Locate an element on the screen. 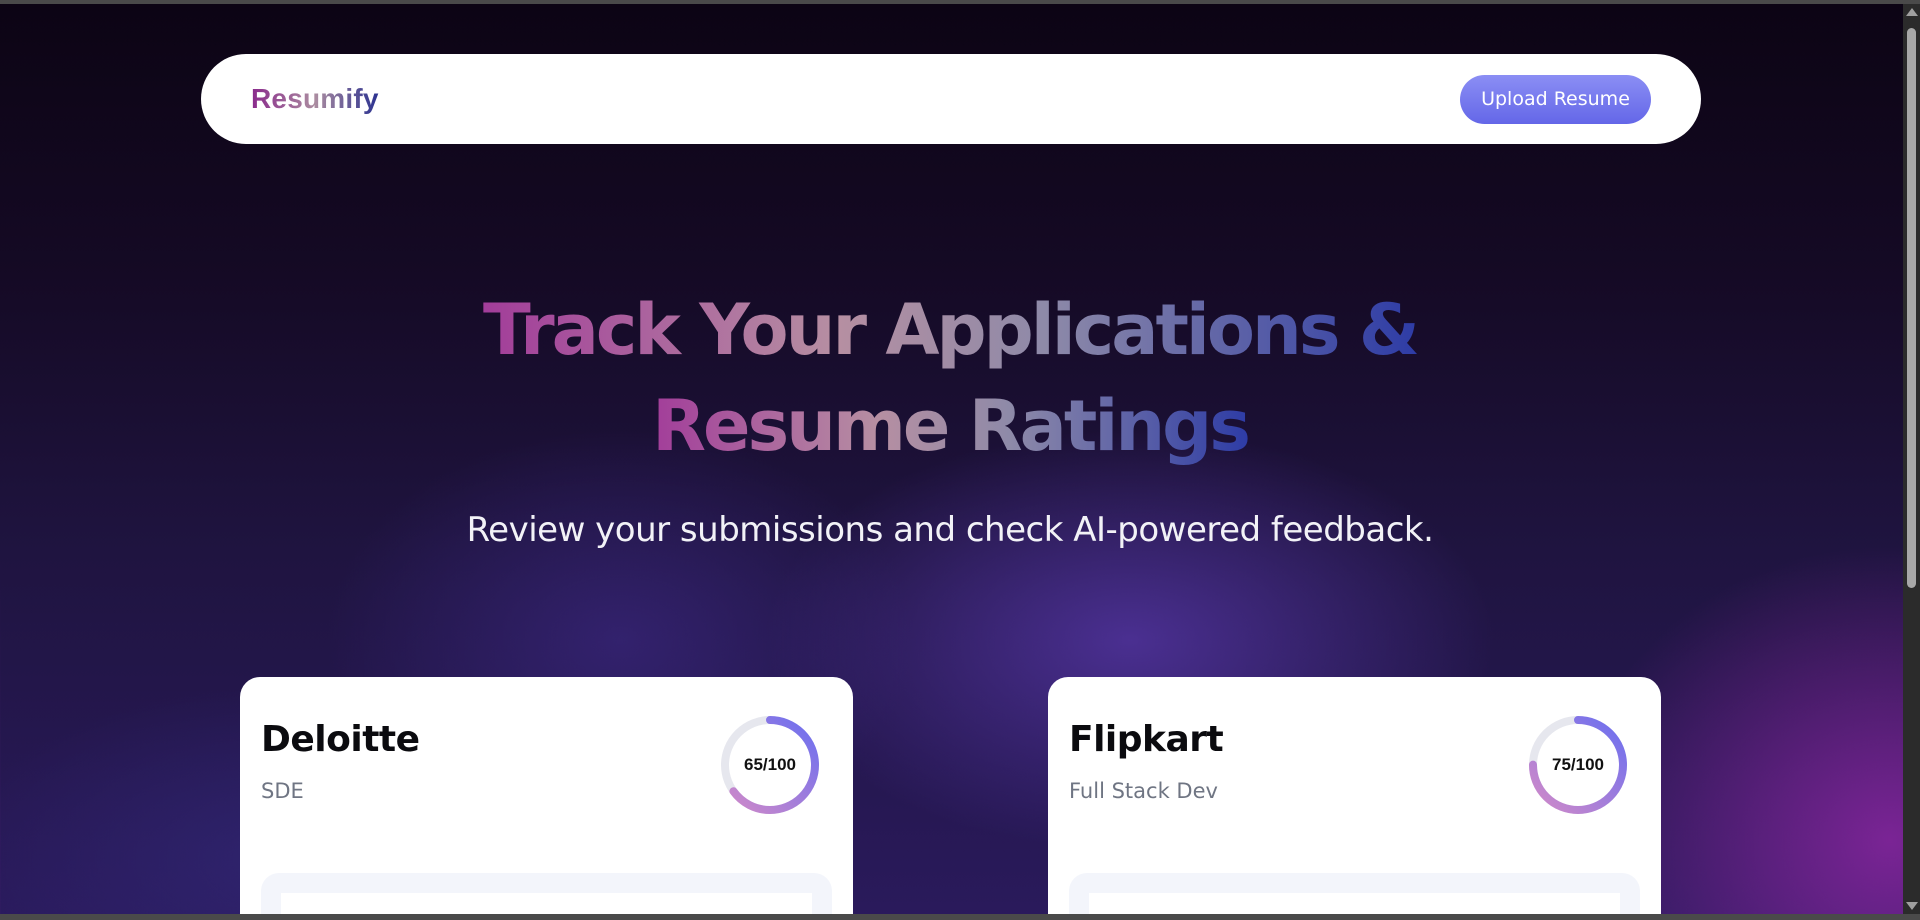 The width and height of the screenshot is (1920, 920). window-bottom-border is located at coordinates (960, 917).